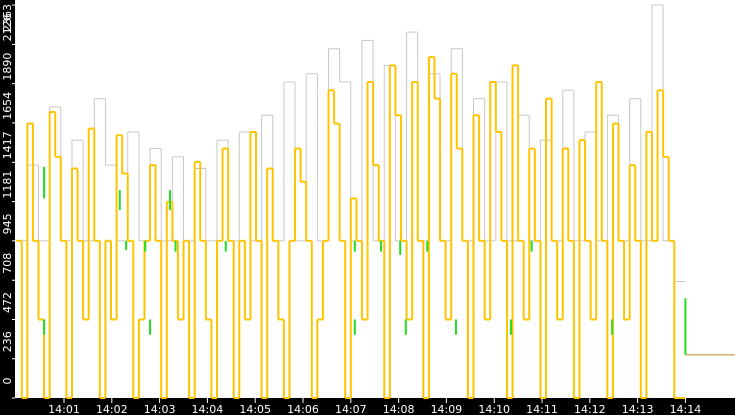 Image resolution: width=735 pixels, height=415 pixels. Describe the element at coordinates (7, 185) in the screenshot. I see `y-tick-label: 1181` at that location.